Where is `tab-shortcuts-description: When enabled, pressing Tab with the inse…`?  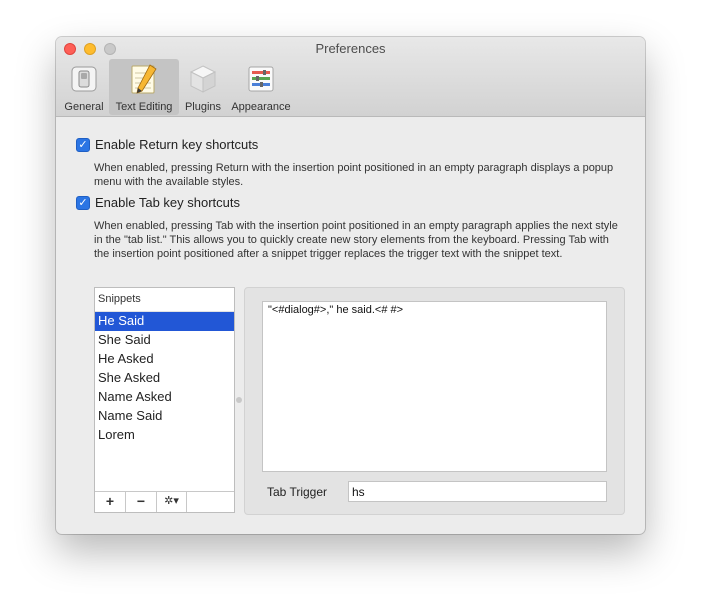
tab-shortcuts-description: When enabled, pressing Tab with the inse… is located at coordinates (356, 240).